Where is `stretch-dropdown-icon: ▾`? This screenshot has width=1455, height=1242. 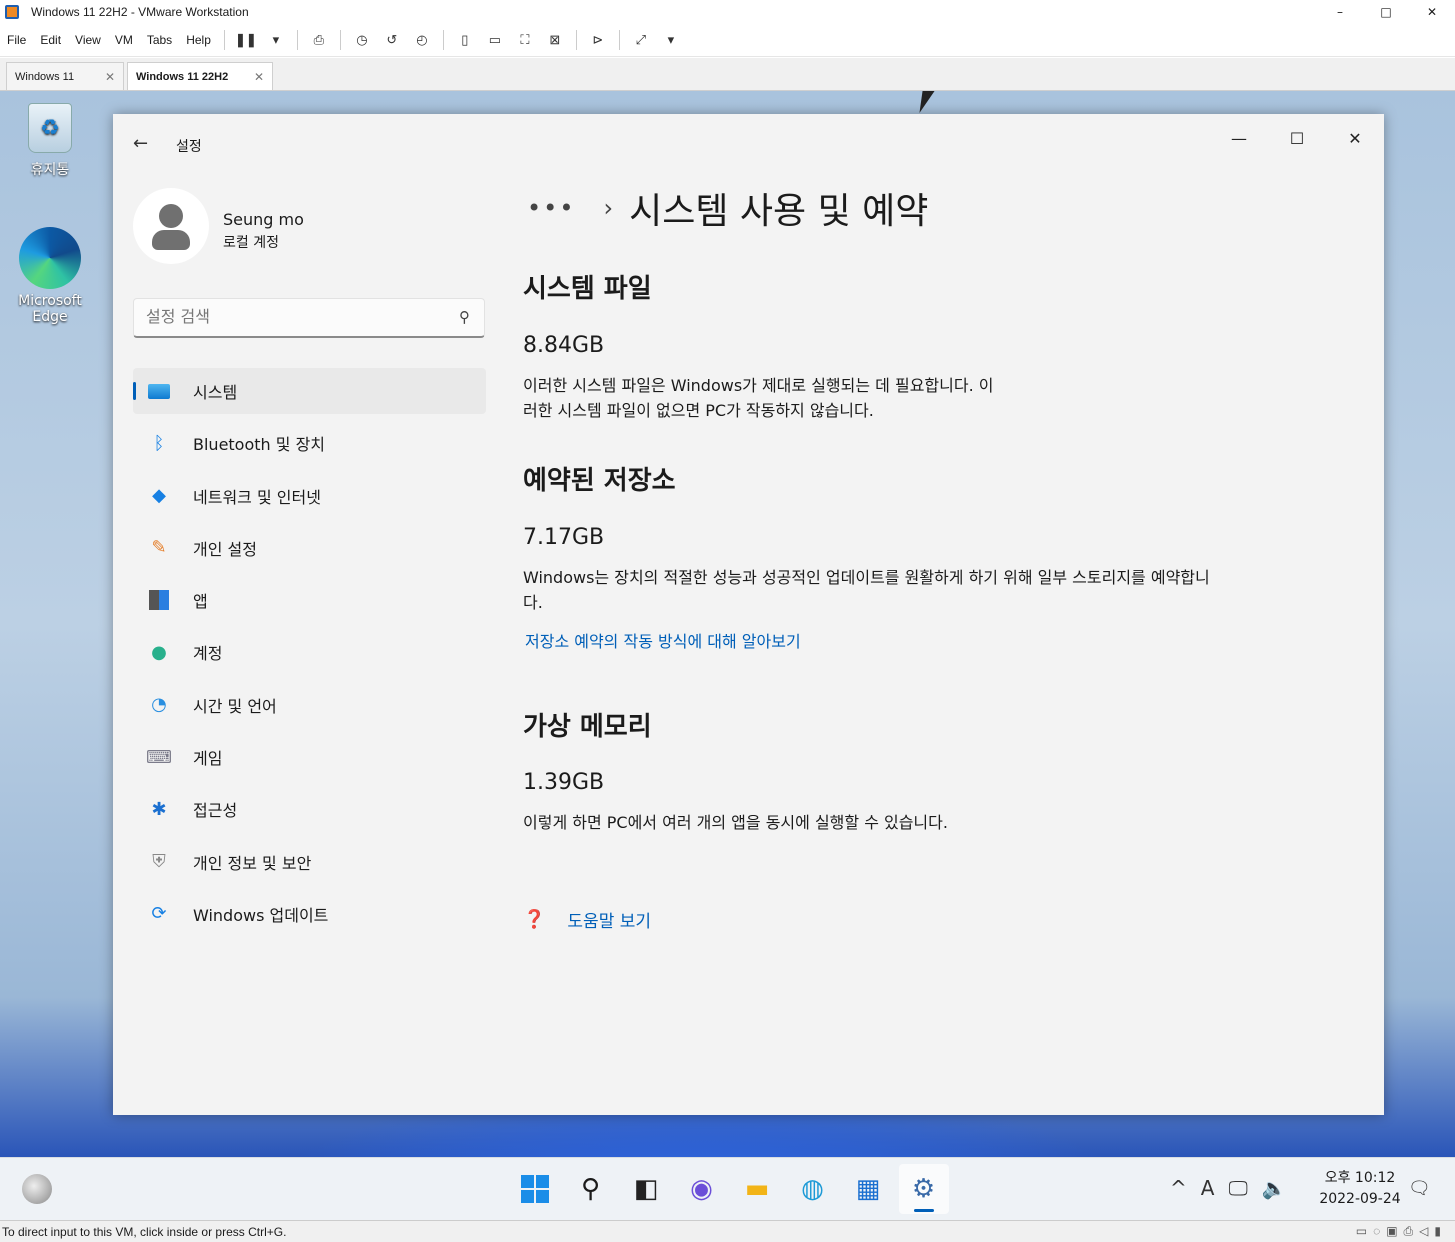 stretch-dropdown-icon: ▾ is located at coordinates (671, 40).